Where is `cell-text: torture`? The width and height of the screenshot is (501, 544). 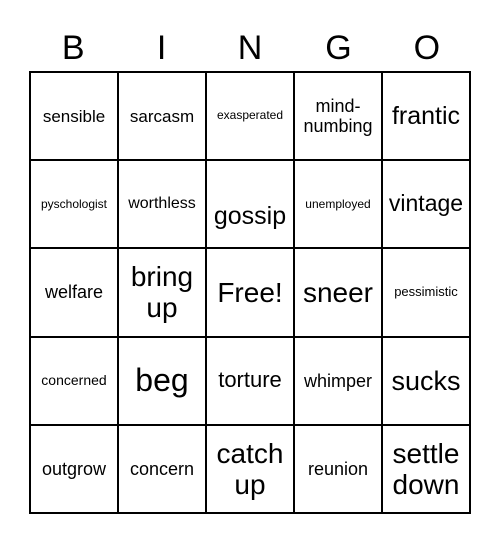
cell-text: torture is located at coordinates (250, 380).